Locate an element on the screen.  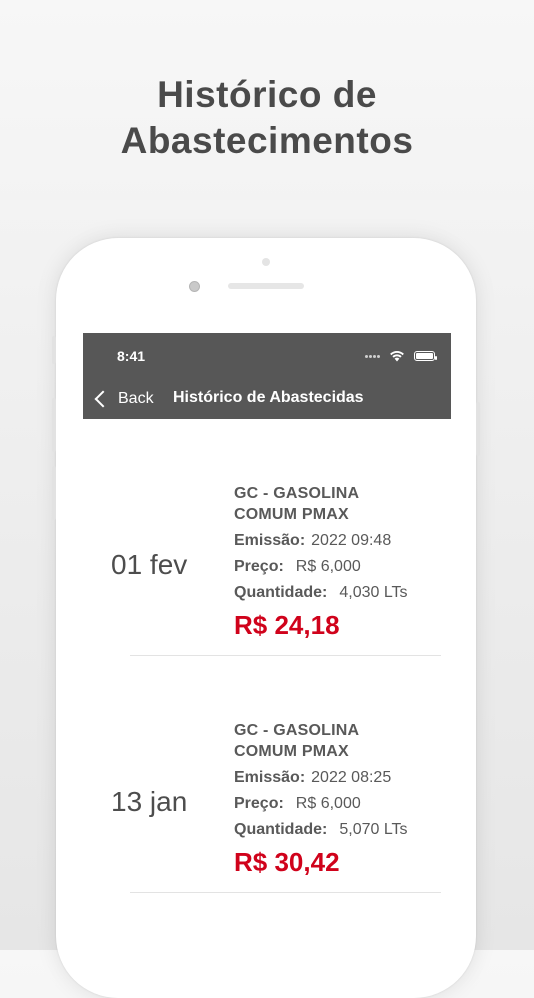
power-button is located at coordinates (478, 429).